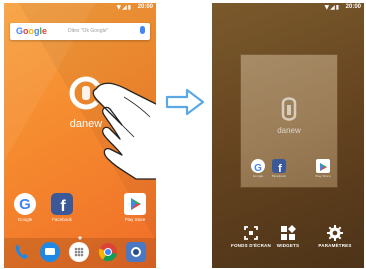 This screenshot has height=269, width=366. Describe the element at coordinates (108, 252) in the screenshot. I see `chrome-icon` at that location.